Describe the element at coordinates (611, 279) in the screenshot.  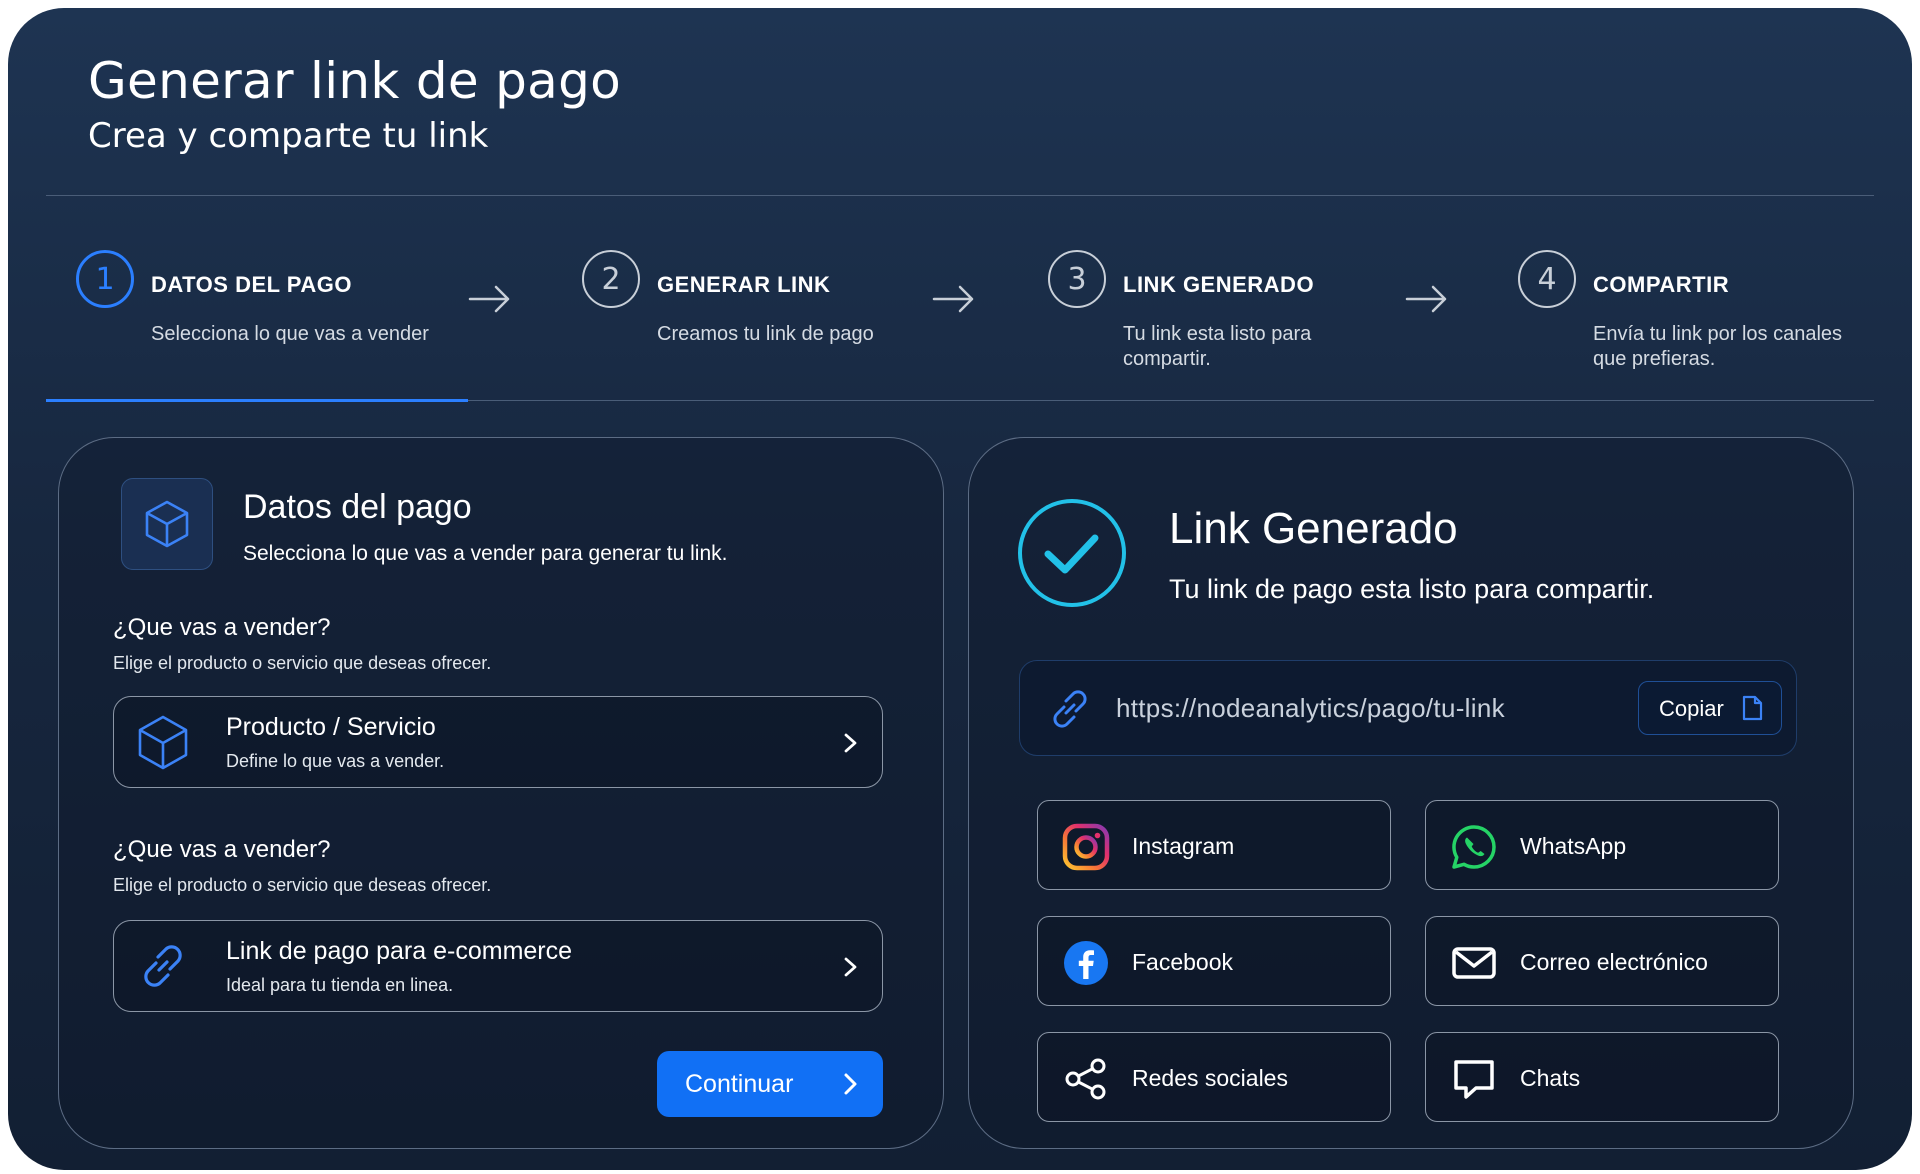
I see `step-number: 2` at that location.